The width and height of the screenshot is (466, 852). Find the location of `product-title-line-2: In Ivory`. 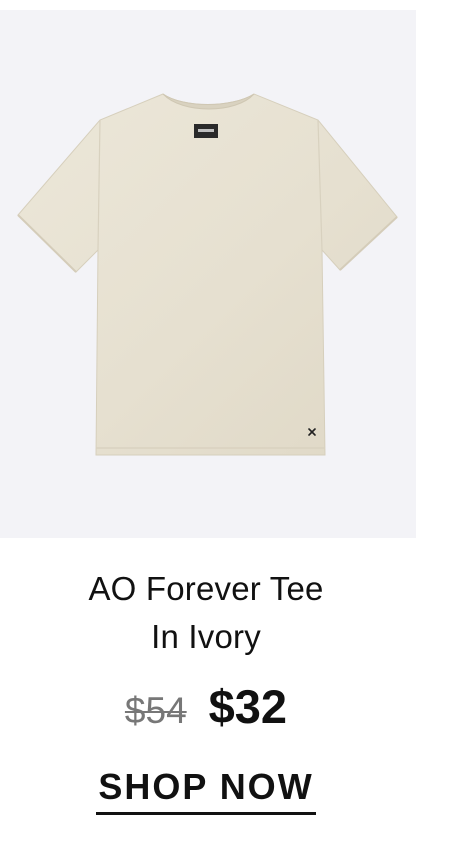

product-title-line-2: In Ivory is located at coordinates (206, 636).